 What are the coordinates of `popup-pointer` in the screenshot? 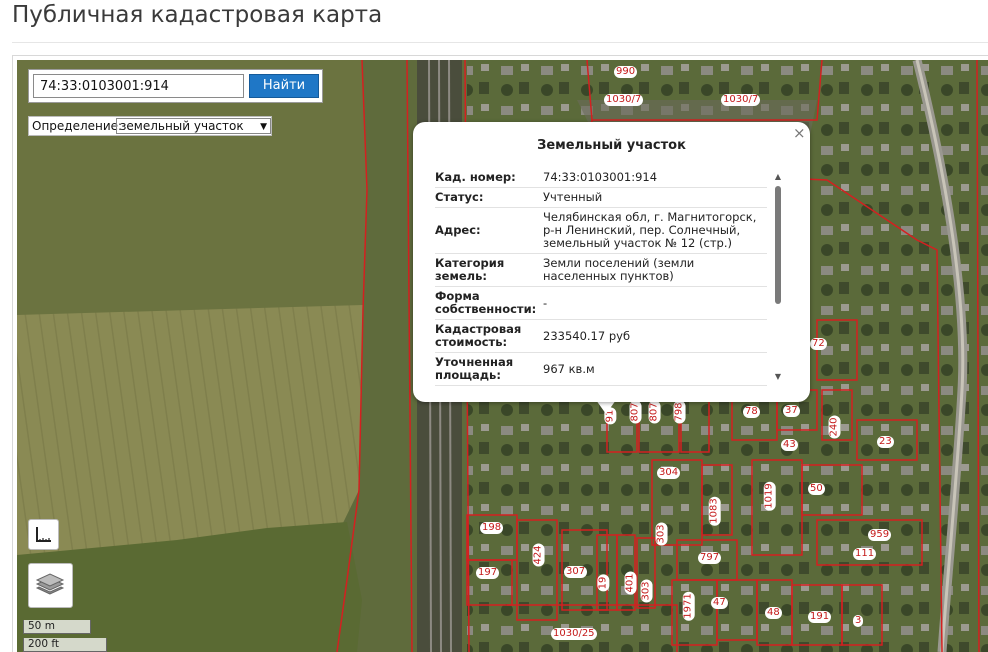 It's located at (606, 407).